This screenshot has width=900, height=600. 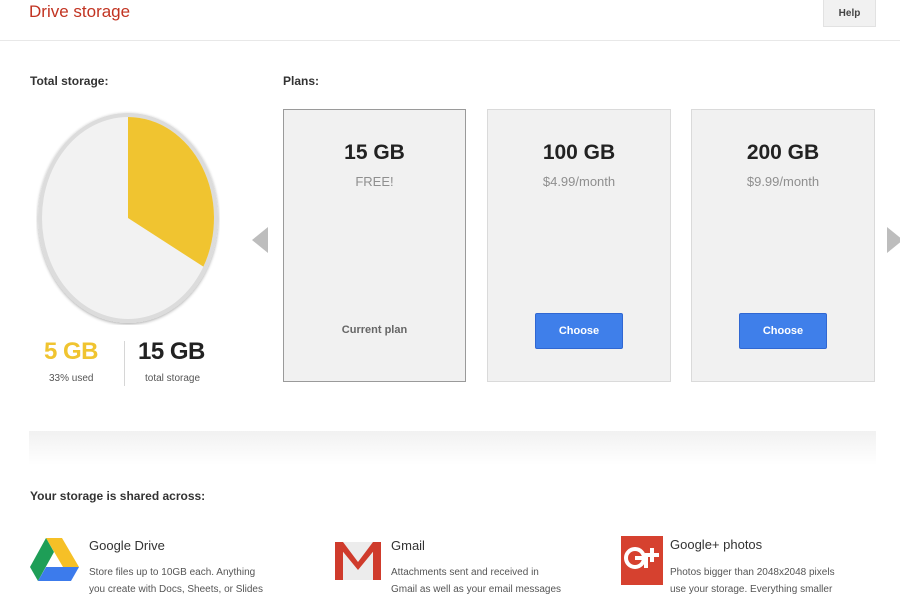 I want to click on choose-200gb-button: Choose, so click(x=783, y=331).